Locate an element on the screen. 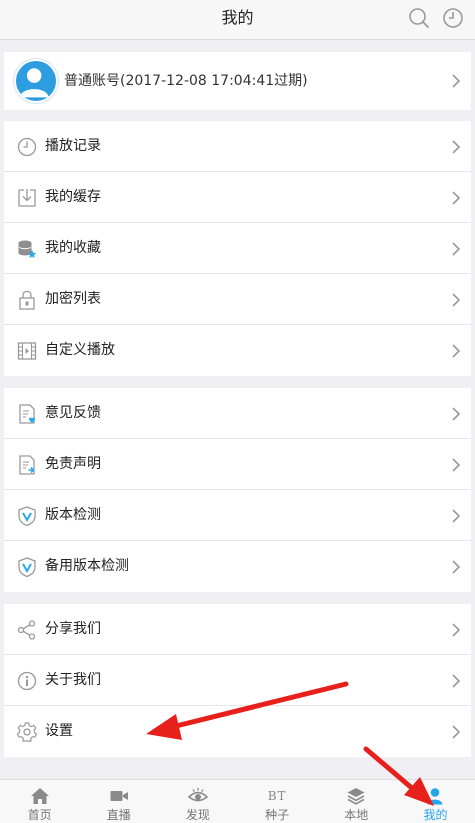  menu-item-label: 备用版本检测 is located at coordinates (87, 566).